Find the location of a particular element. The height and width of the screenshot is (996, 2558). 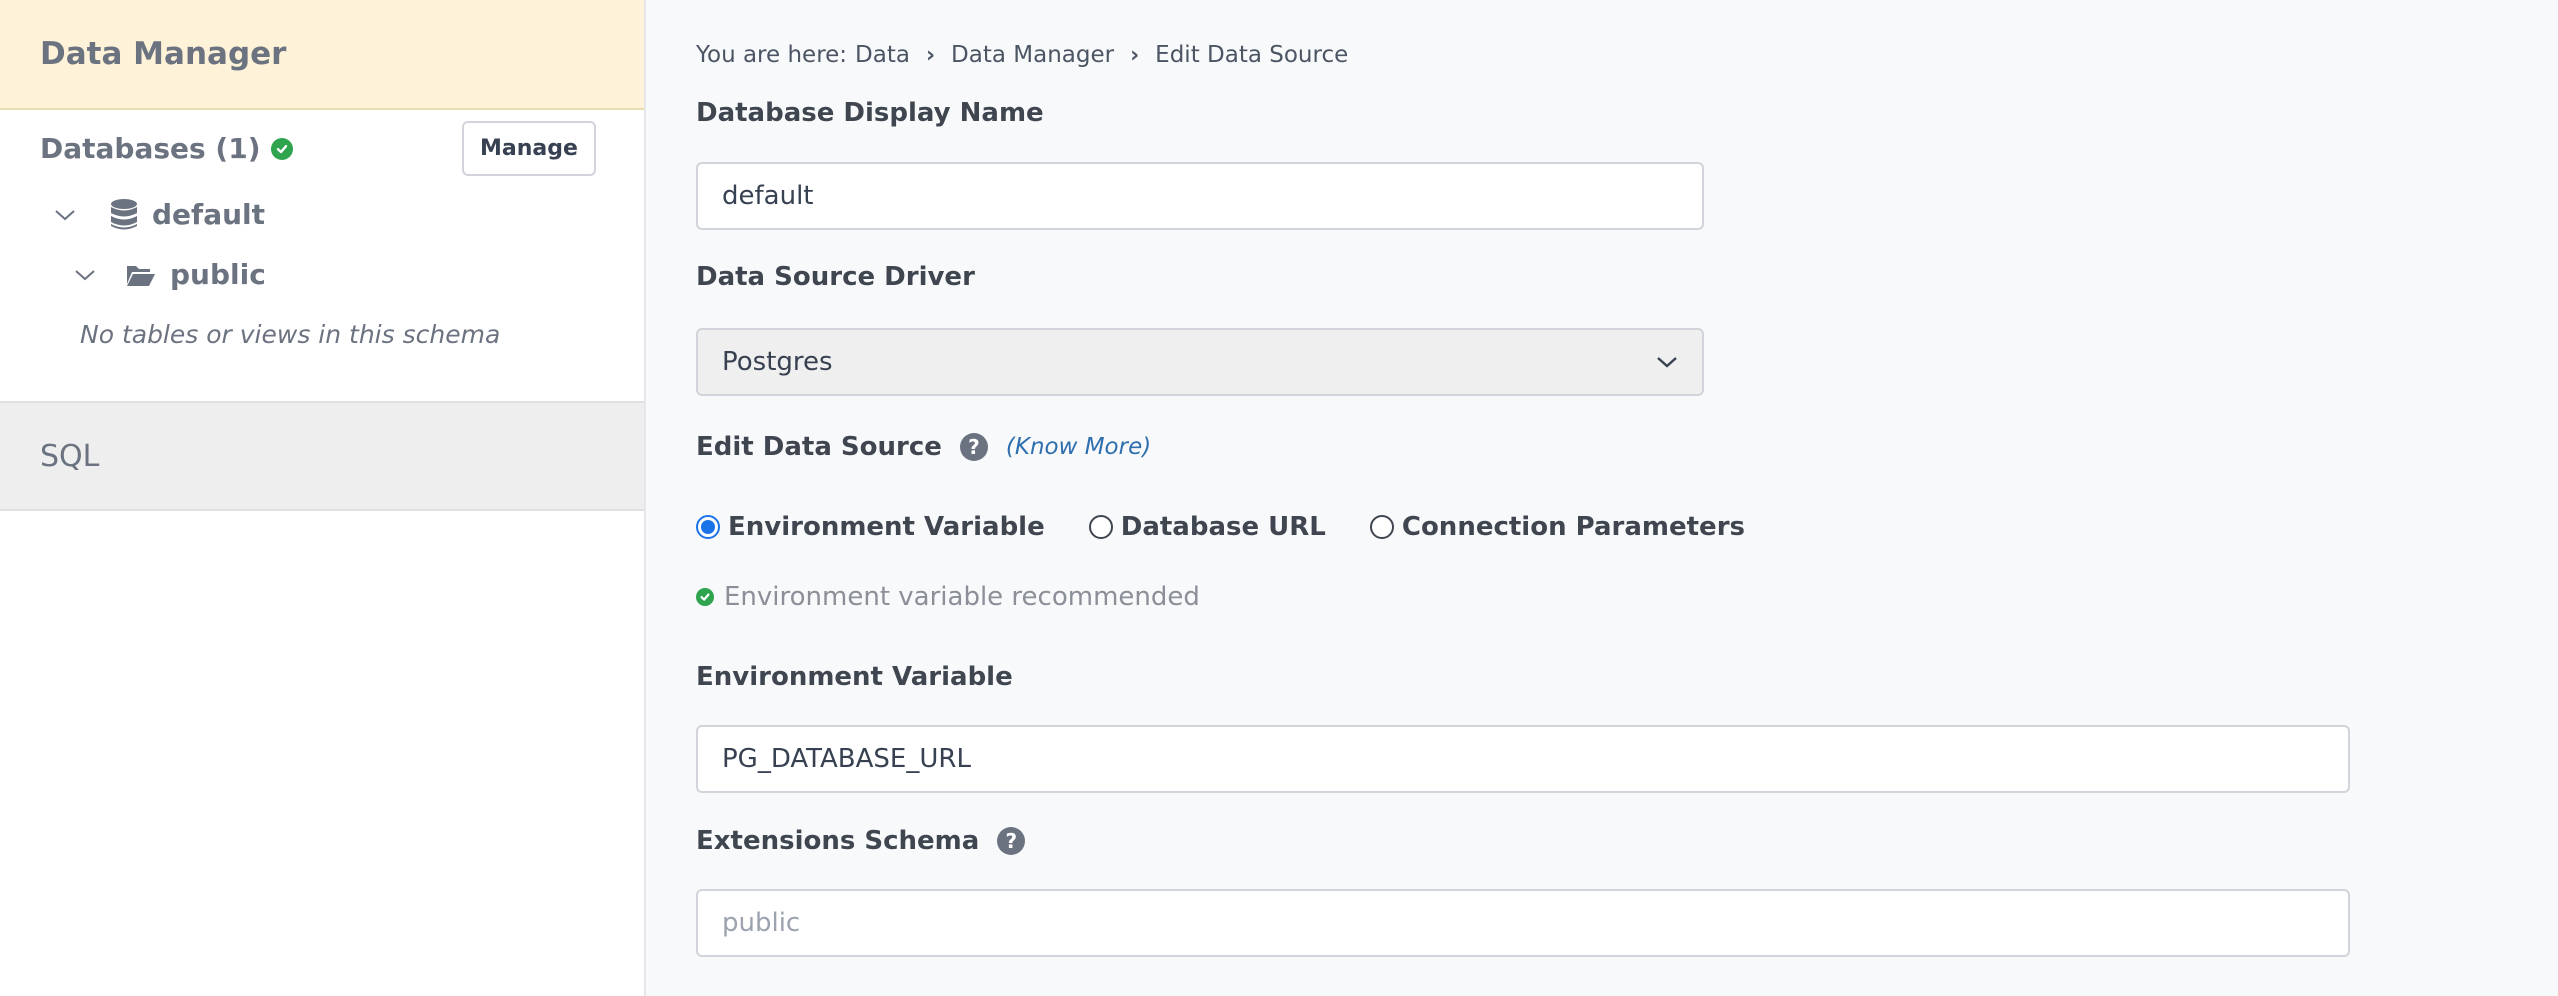

extensions-label-text: Extensions Schema is located at coordinates (838, 841).